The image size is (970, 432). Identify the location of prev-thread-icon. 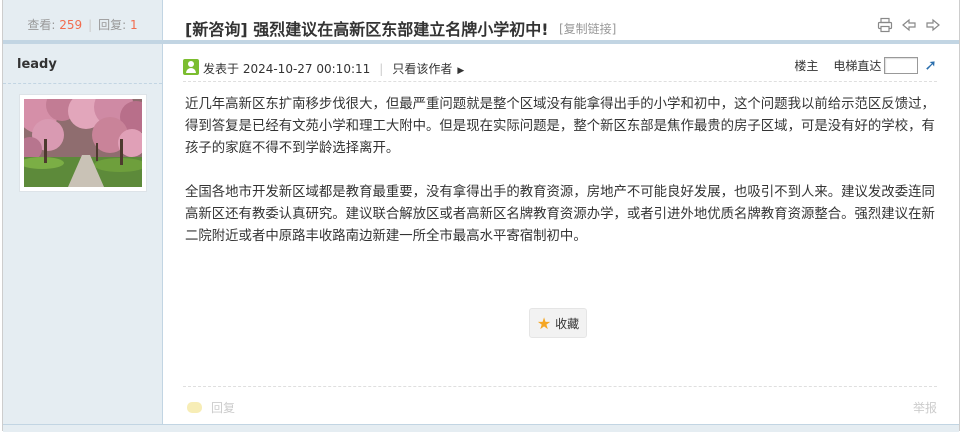
(909, 25).